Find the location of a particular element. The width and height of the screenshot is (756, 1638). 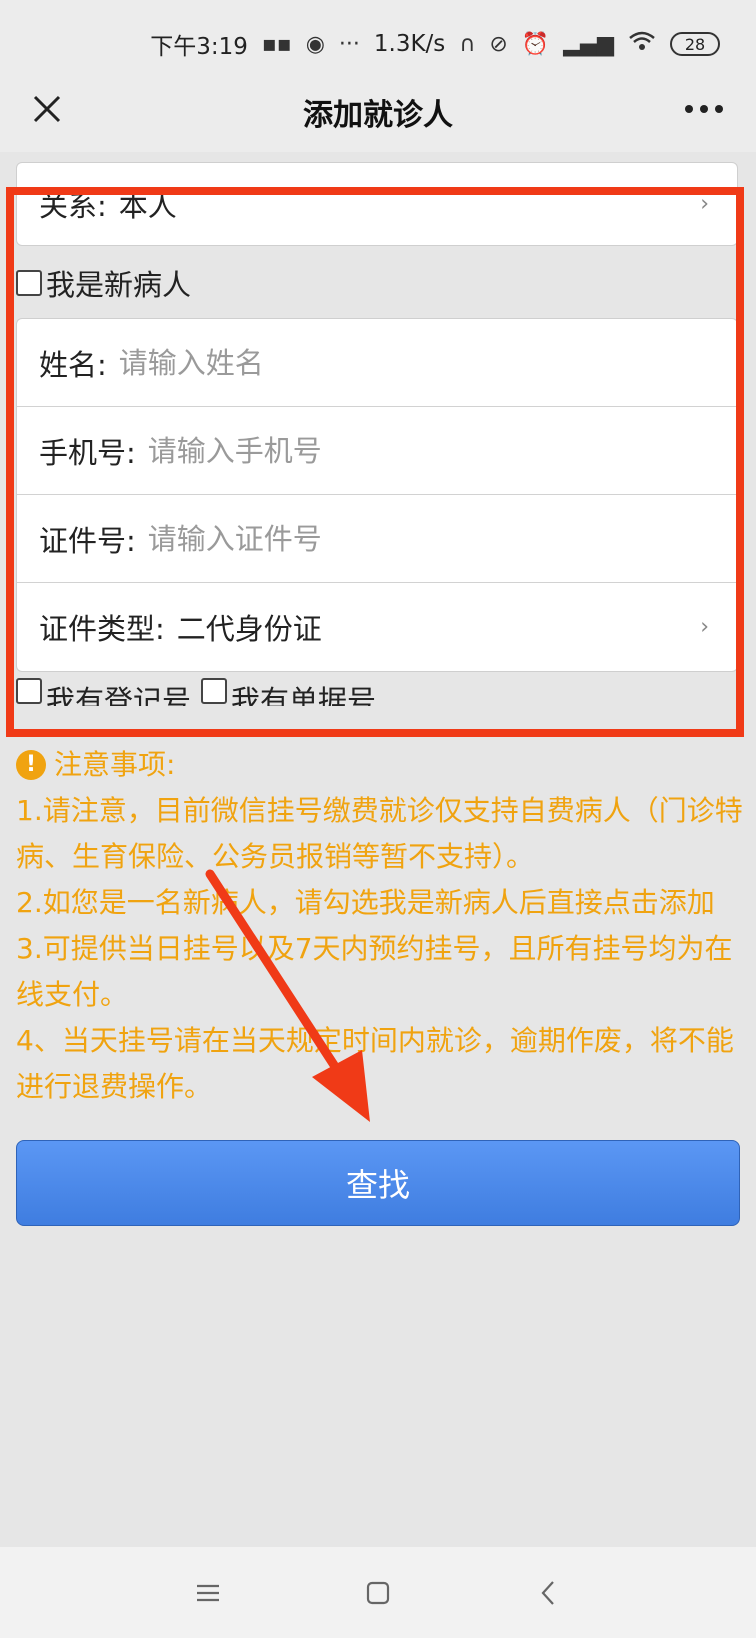

notice-item: 3.可提供当日挂号以及7天内预约挂号，且所有挂号均为在线支付。 is located at coordinates (374, 971).